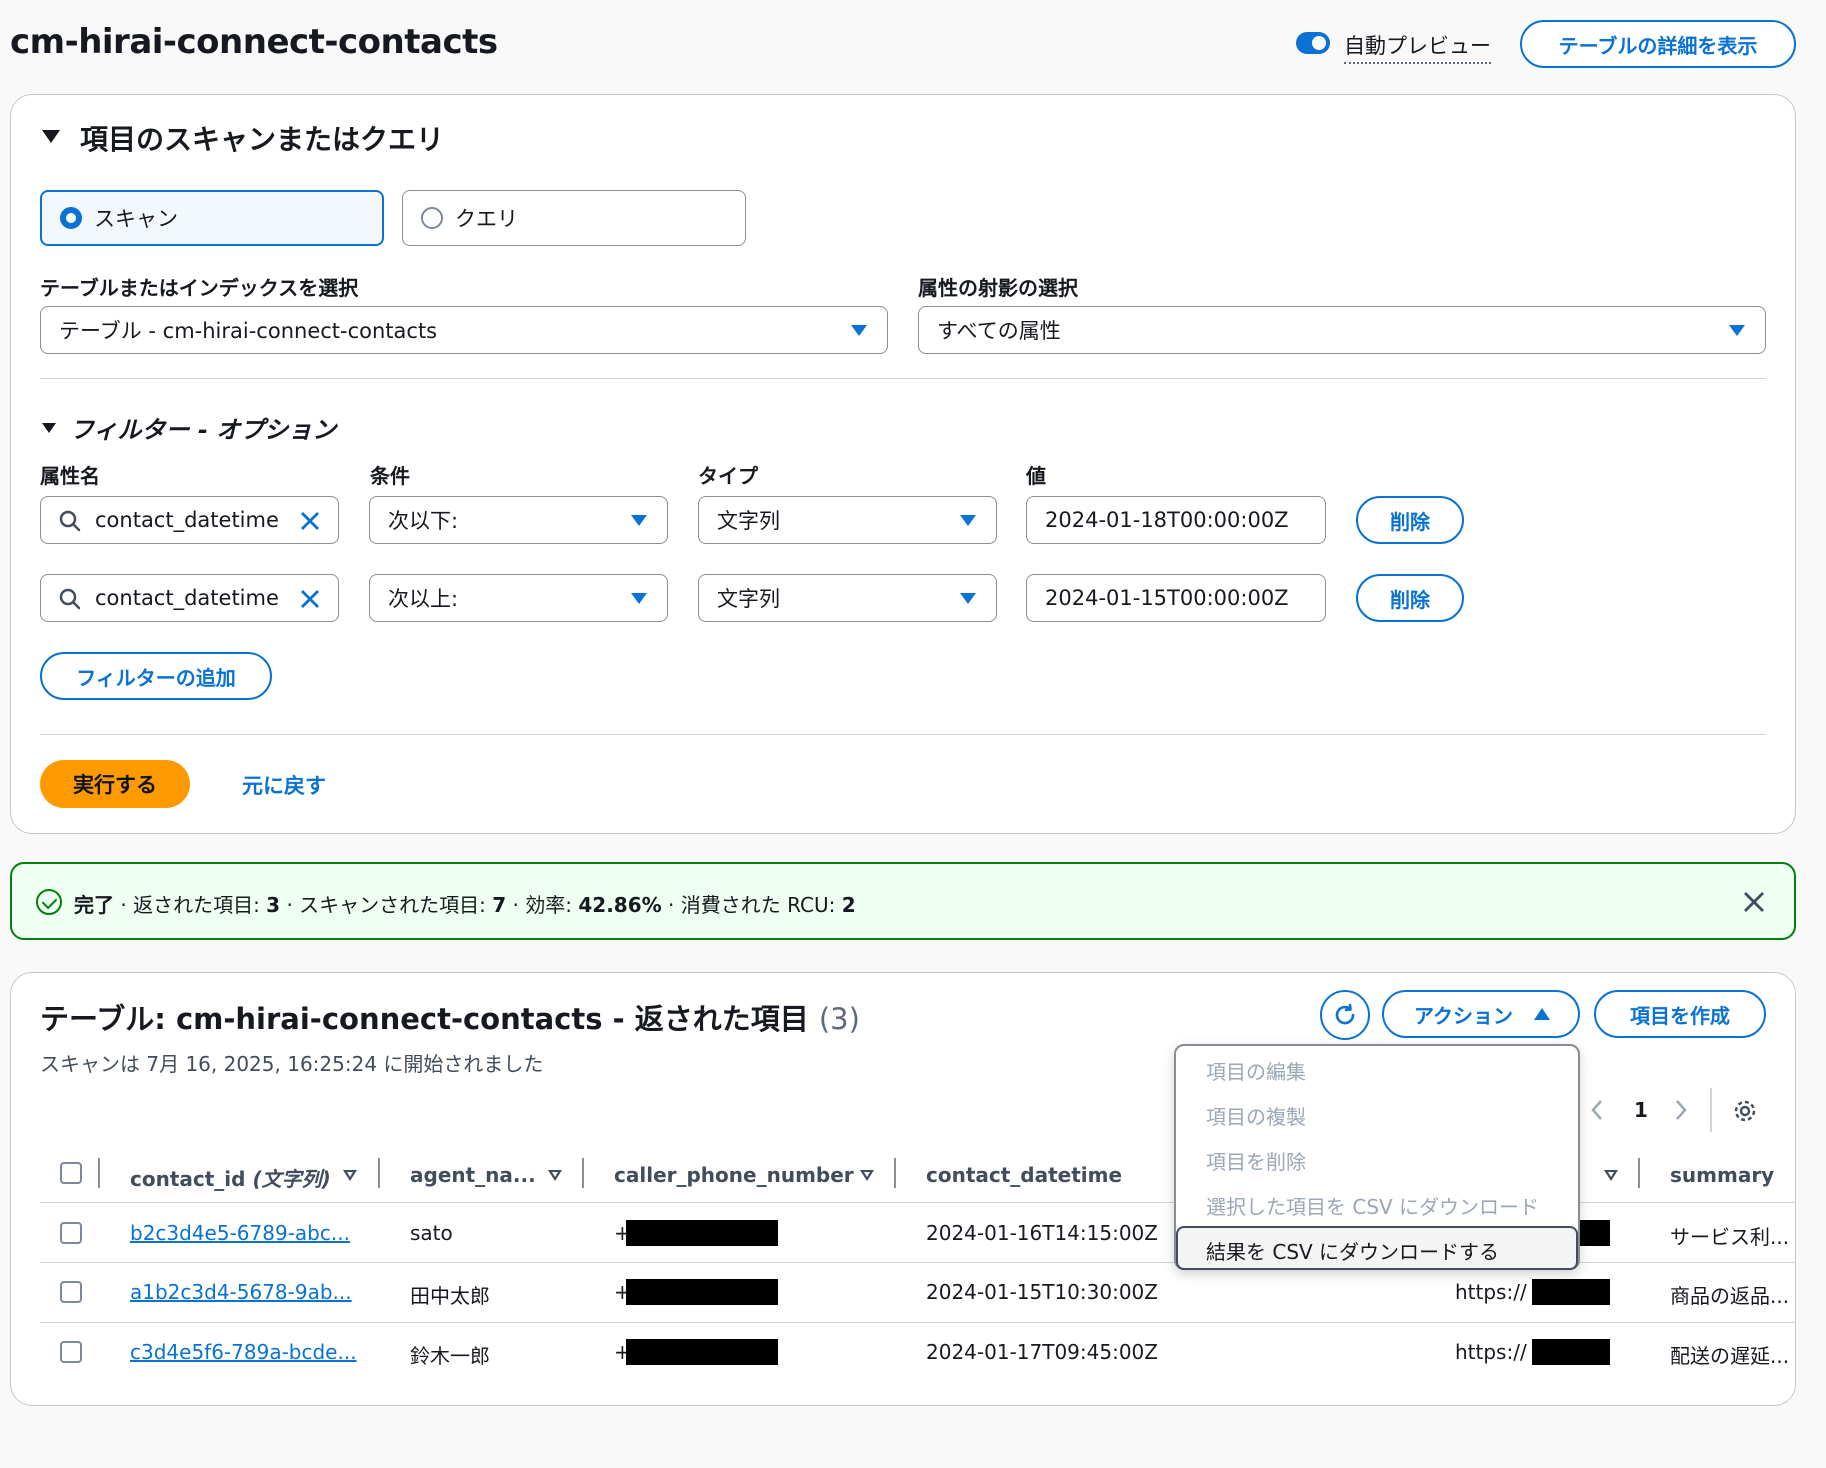 The image size is (1826, 1468). Describe the element at coordinates (115, 784) in the screenshot. I see `run-button: 実行する` at that location.